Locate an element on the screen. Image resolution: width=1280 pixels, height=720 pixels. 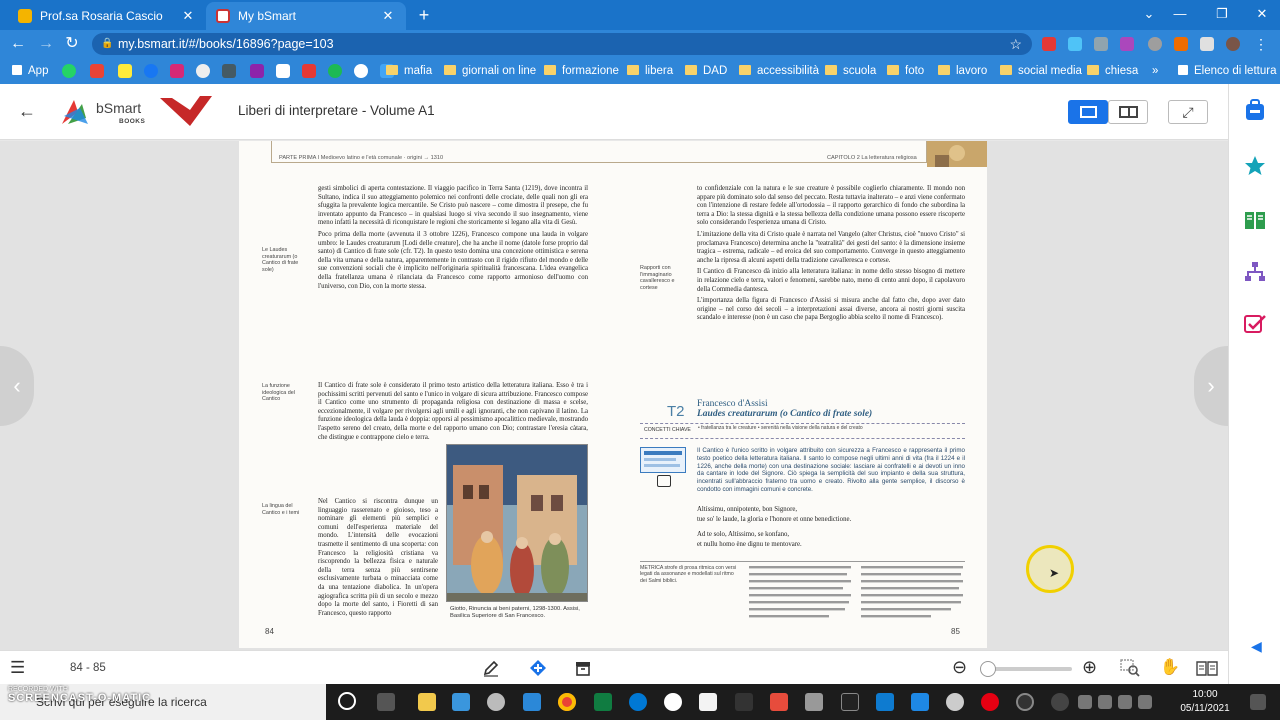
task-view-icon is located at coordinates (386, 702).